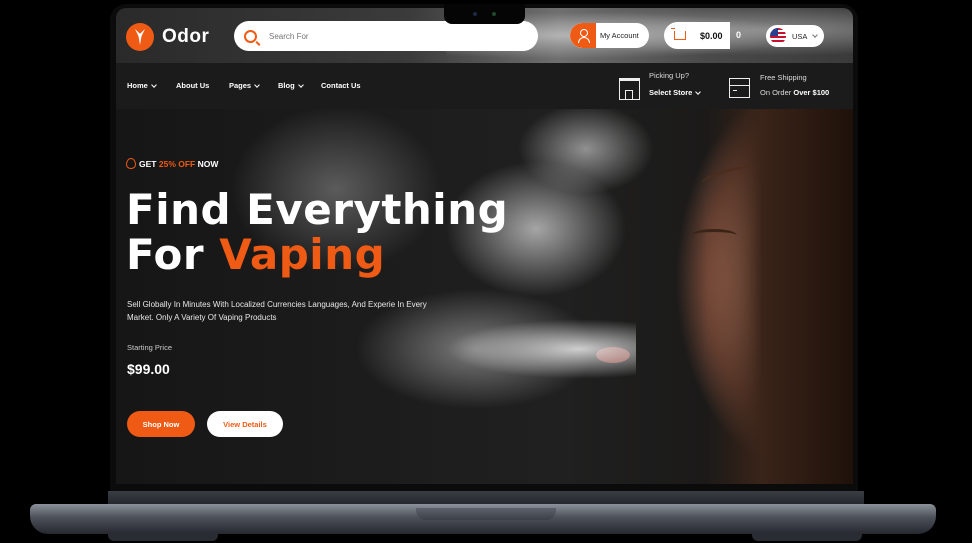 This screenshot has width=972, height=543. What do you see at coordinates (678, 34) in the screenshot?
I see `cart-icon` at bounding box center [678, 34].